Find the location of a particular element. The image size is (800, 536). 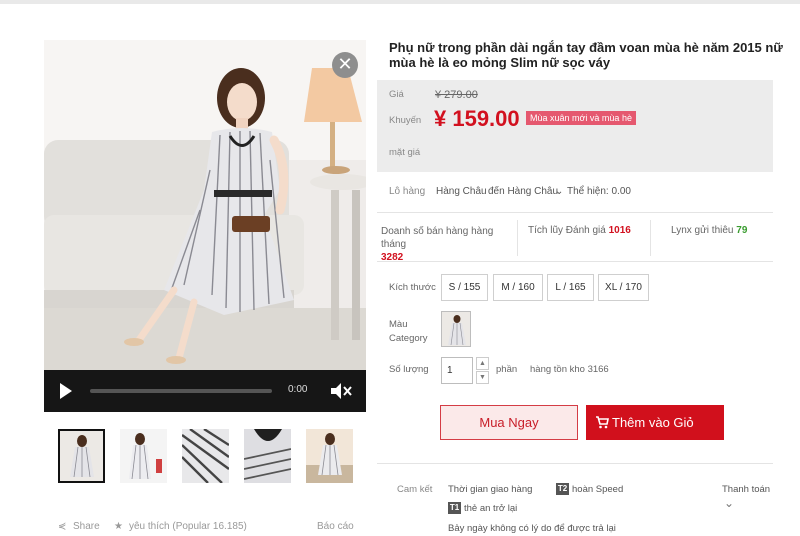

review-count-label: Tích lũy Đánh giá is located at coordinates (567, 230).